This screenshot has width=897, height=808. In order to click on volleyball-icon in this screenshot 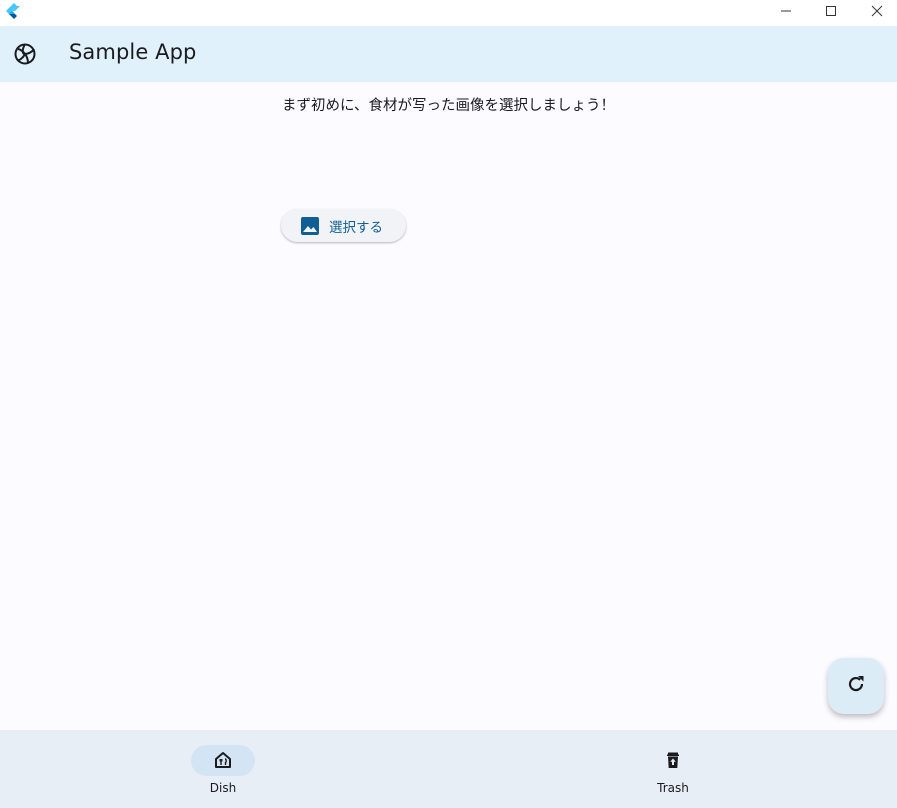, I will do `click(25, 54)`.